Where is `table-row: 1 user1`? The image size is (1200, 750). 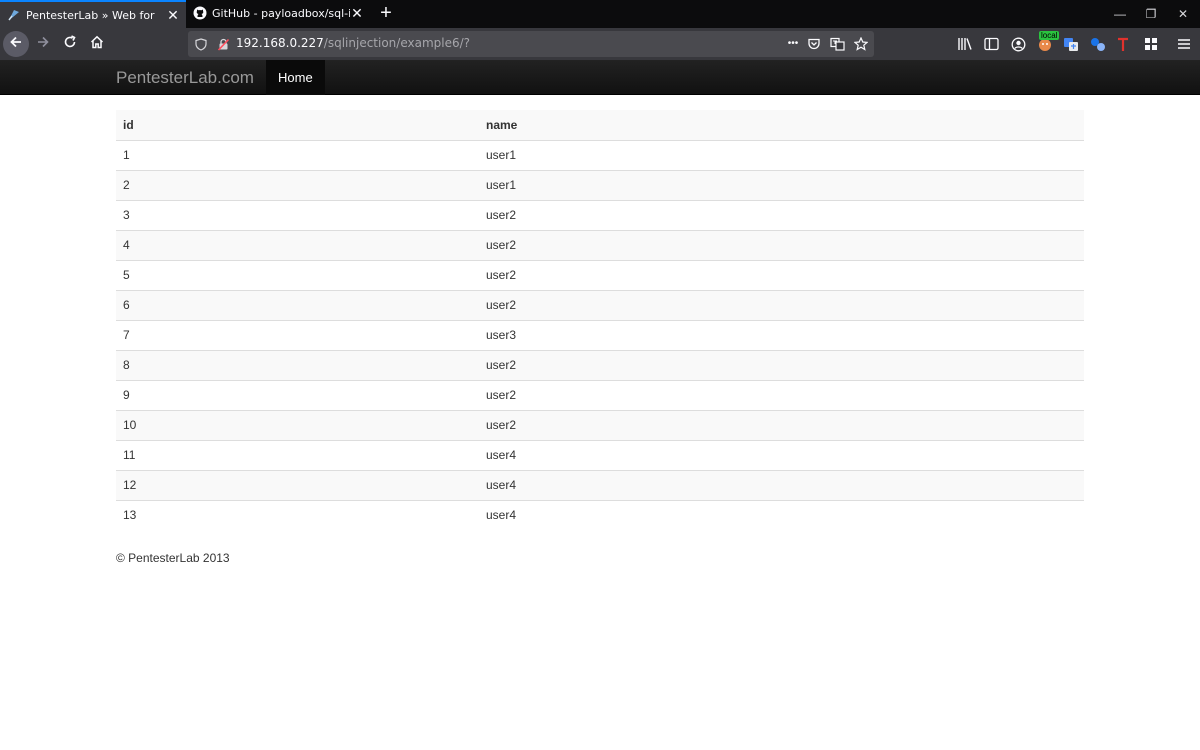
table-row: 1 user1 is located at coordinates (600, 154).